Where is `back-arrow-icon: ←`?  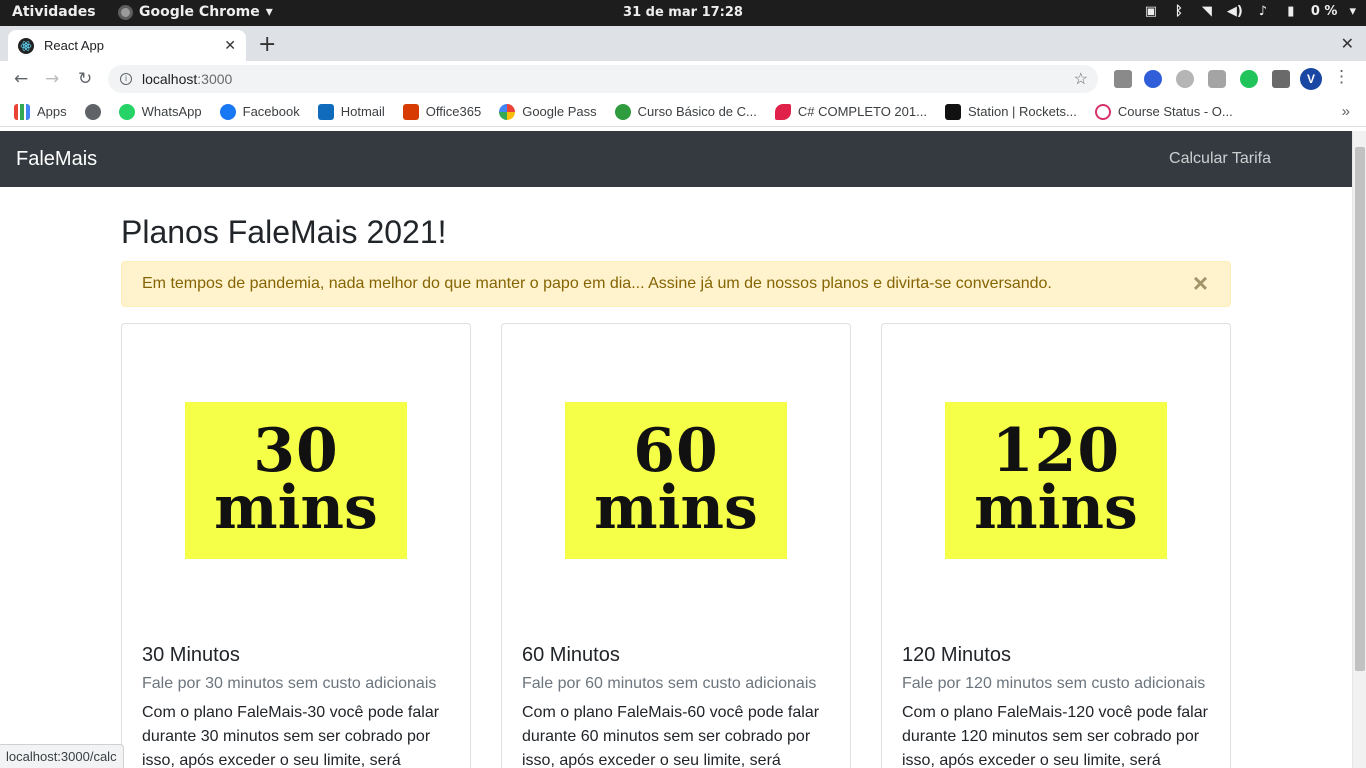
back-arrow-icon: ← is located at coordinates (21, 79).